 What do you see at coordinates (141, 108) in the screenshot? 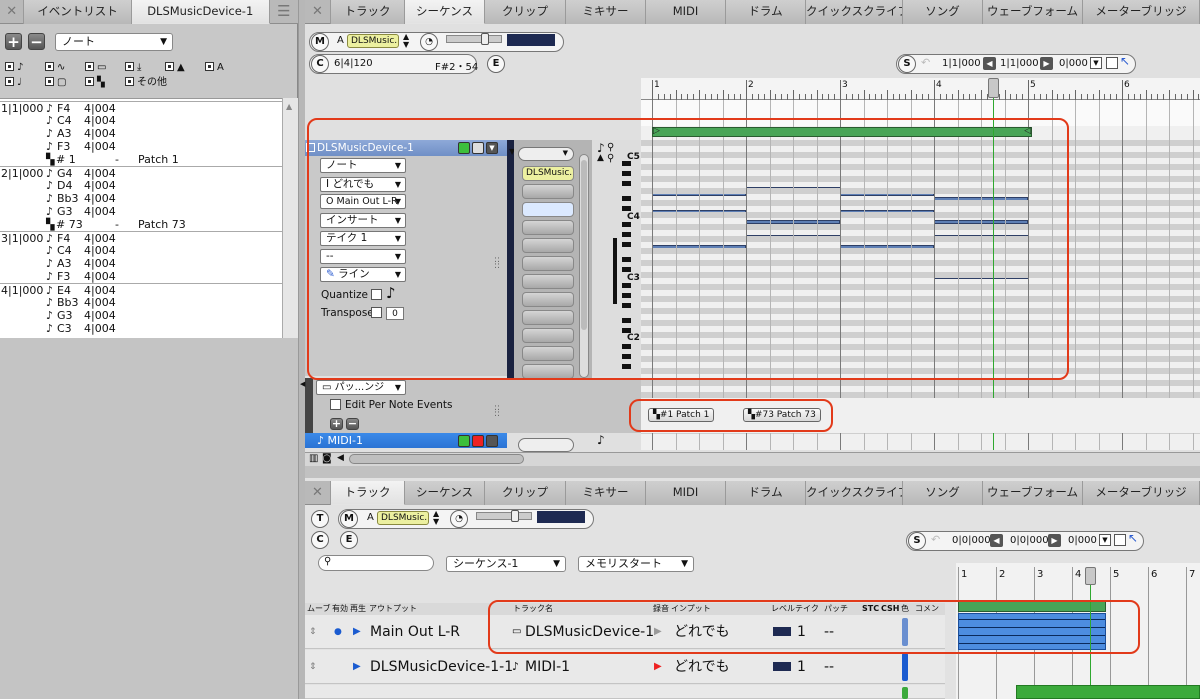
I see `event-row: 1|1|000 ♪ F4 4|004` at bounding box center [141, 108].